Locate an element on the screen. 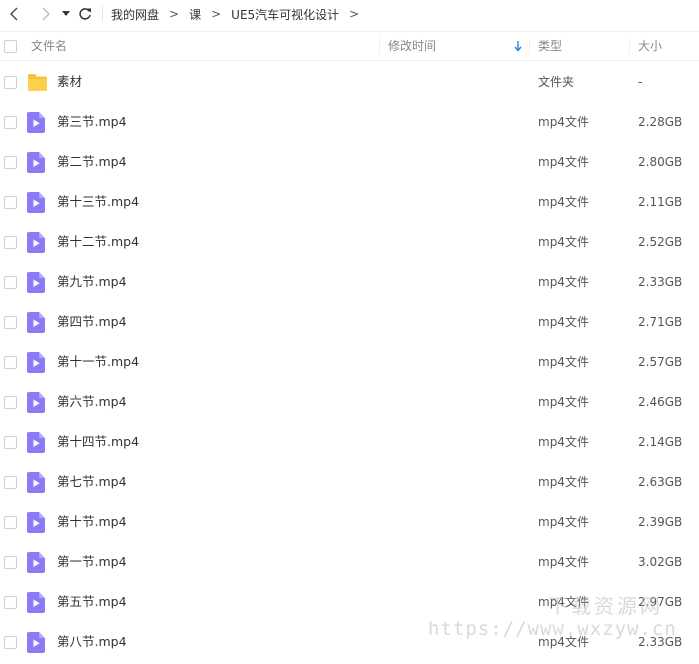  file-row: 第五节.mp4 mp4文件 2.97GB is located at coordinates (349, 602).